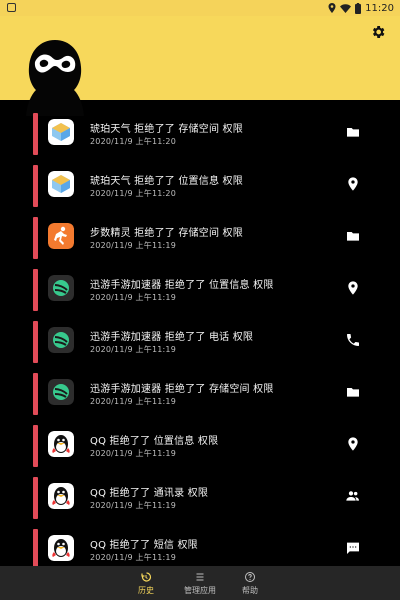  I want to click on list-item: QQ 拒绝了了 通讯录 权限 2020/11/9 上午11:19, so click(200, 491).